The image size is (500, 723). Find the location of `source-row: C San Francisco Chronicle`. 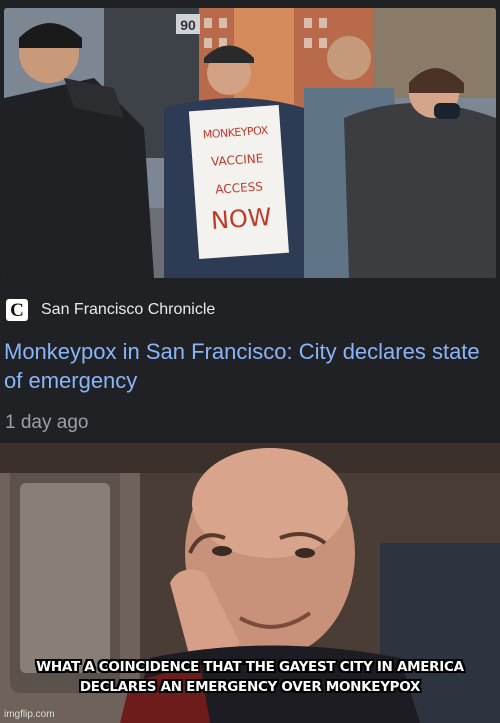

source-row: C San Francisco Chronicle is located at coordinates (110, 310).